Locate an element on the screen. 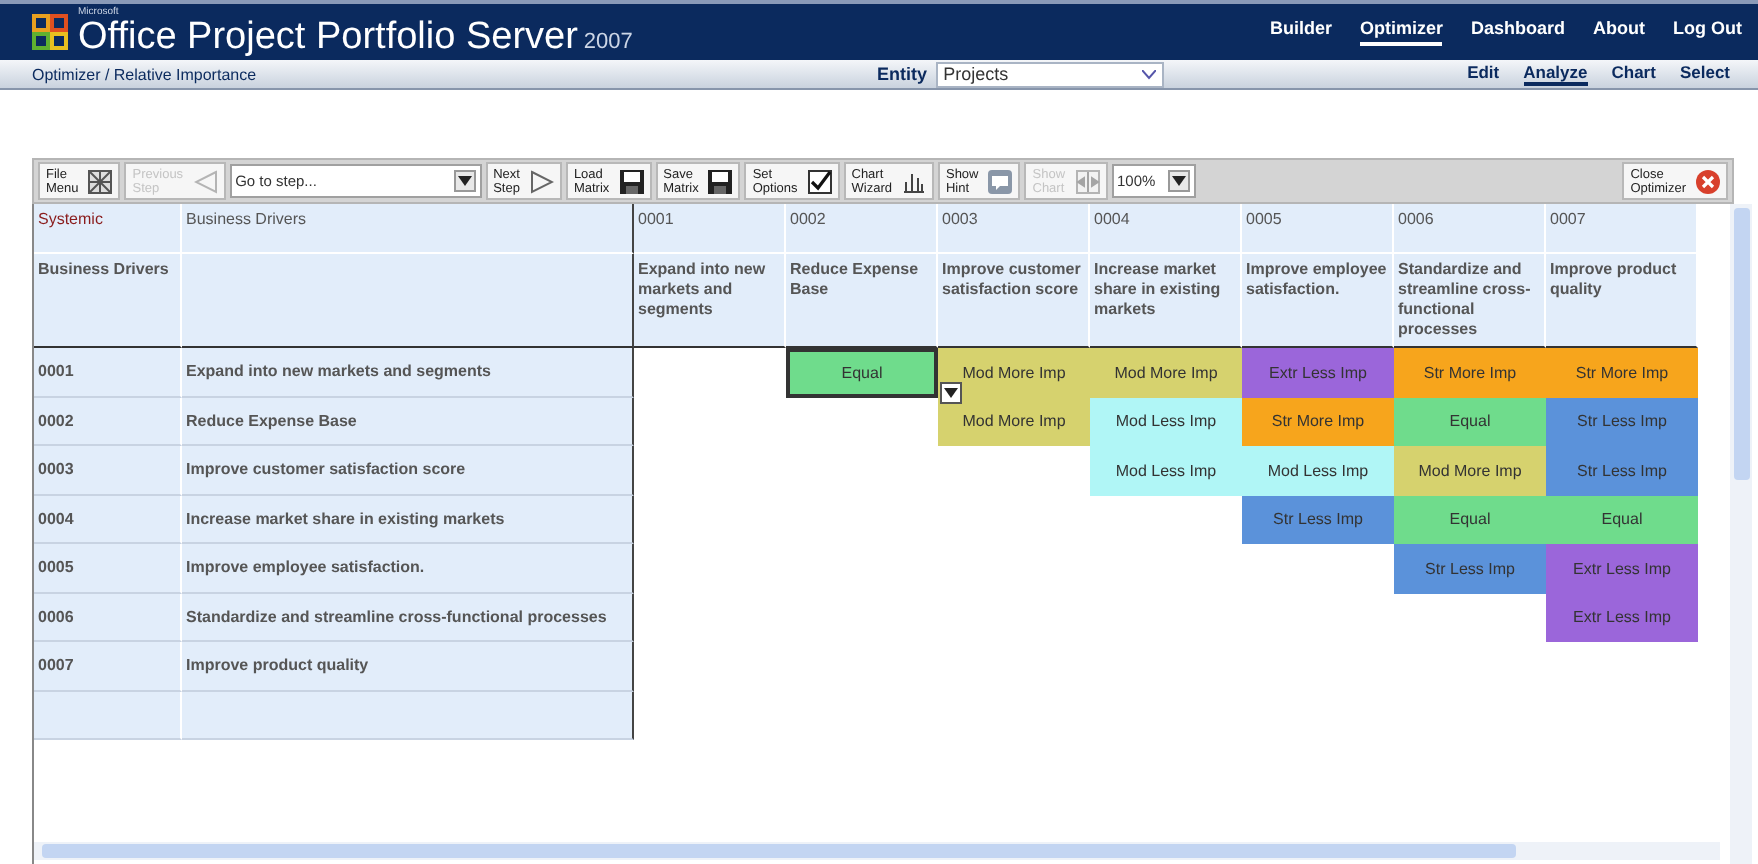 The image size is (1758, 864). row-name: Standardize and streamline cross-functional processes is located at coordinates (408, 617).